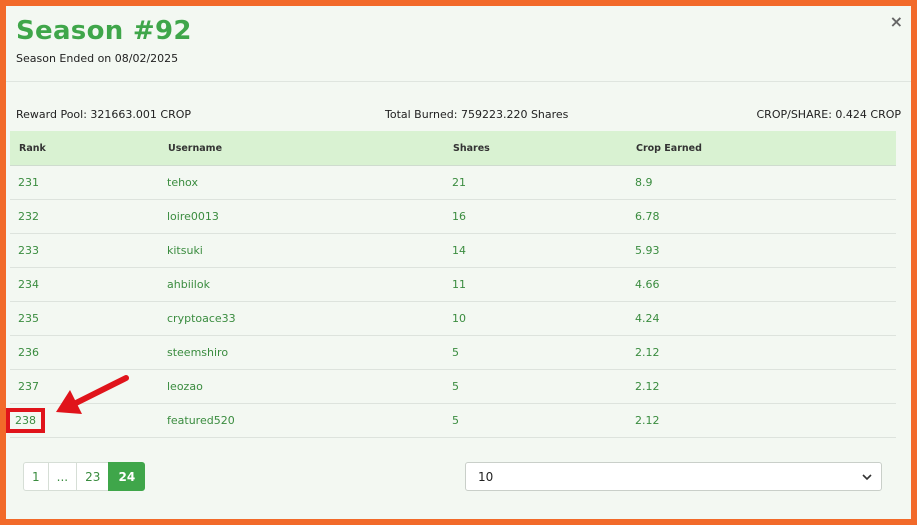  I want to click on header-shares: Shares, so click(535, 148).